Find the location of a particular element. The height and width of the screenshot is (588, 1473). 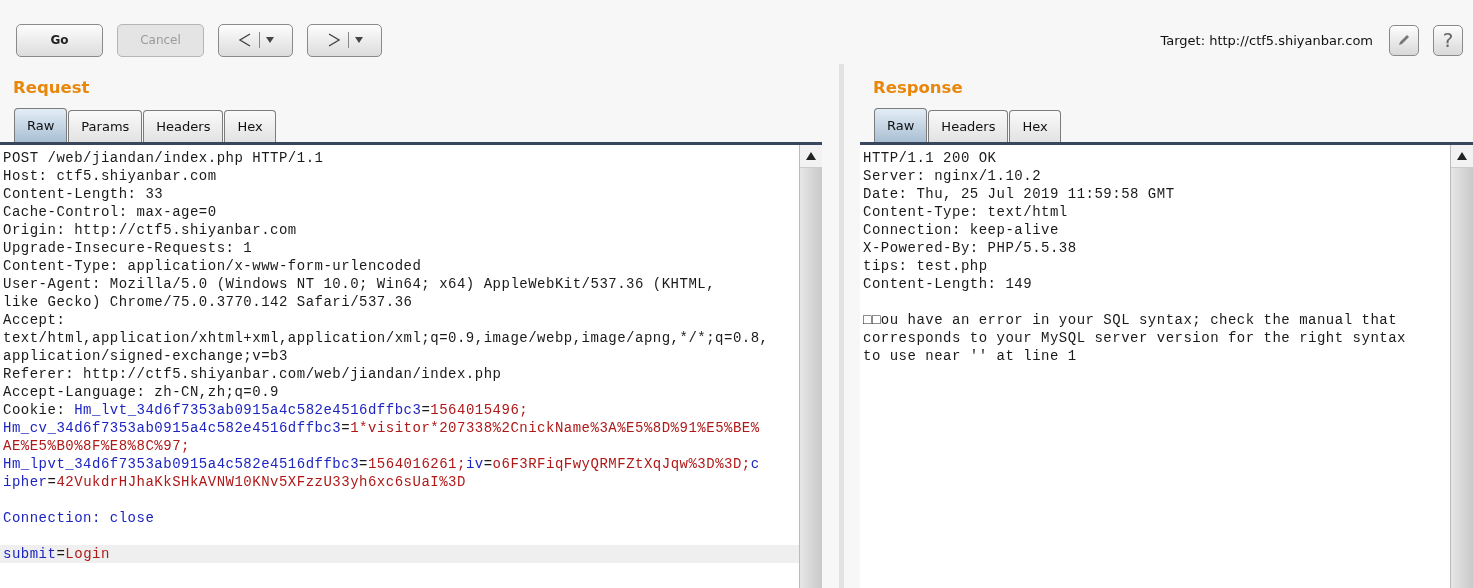

code-line: application/signed-exchange;v=b3 is located at coordinates (145, 356).